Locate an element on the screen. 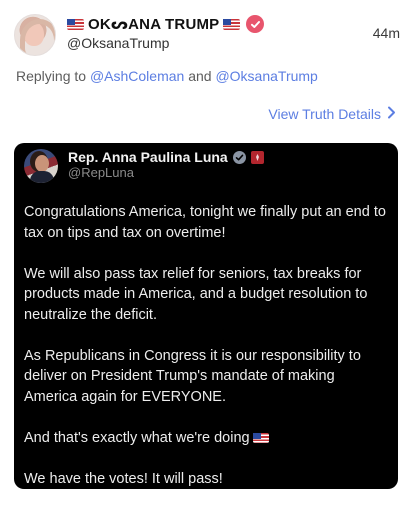 The width and height of the screenshot is (414, 510). replying-to: Replying to @AshColeman and @OksanaTrump is located at coordinates (167, 76).